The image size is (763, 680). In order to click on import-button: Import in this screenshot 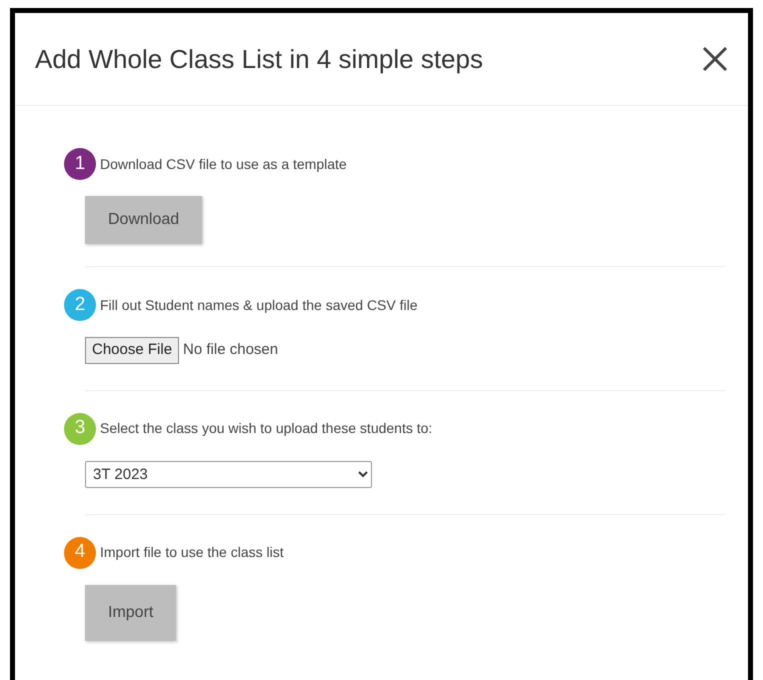, I will do `click(130, 612)`.